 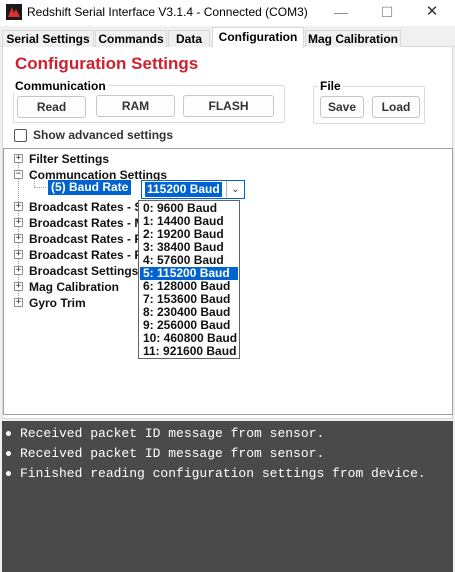 I want to click on file-group-label: File, so click(x=330, y=86).